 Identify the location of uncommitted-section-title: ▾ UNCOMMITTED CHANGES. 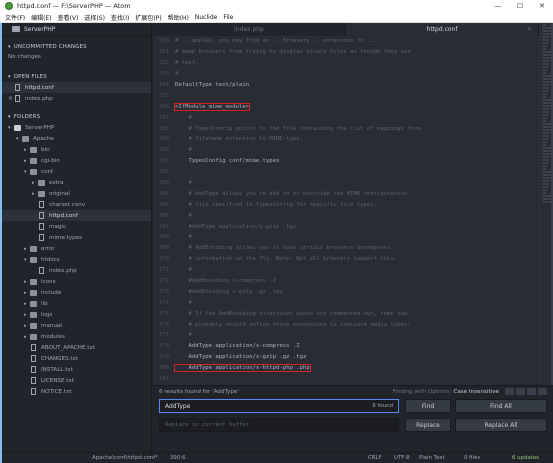
(76, 47).